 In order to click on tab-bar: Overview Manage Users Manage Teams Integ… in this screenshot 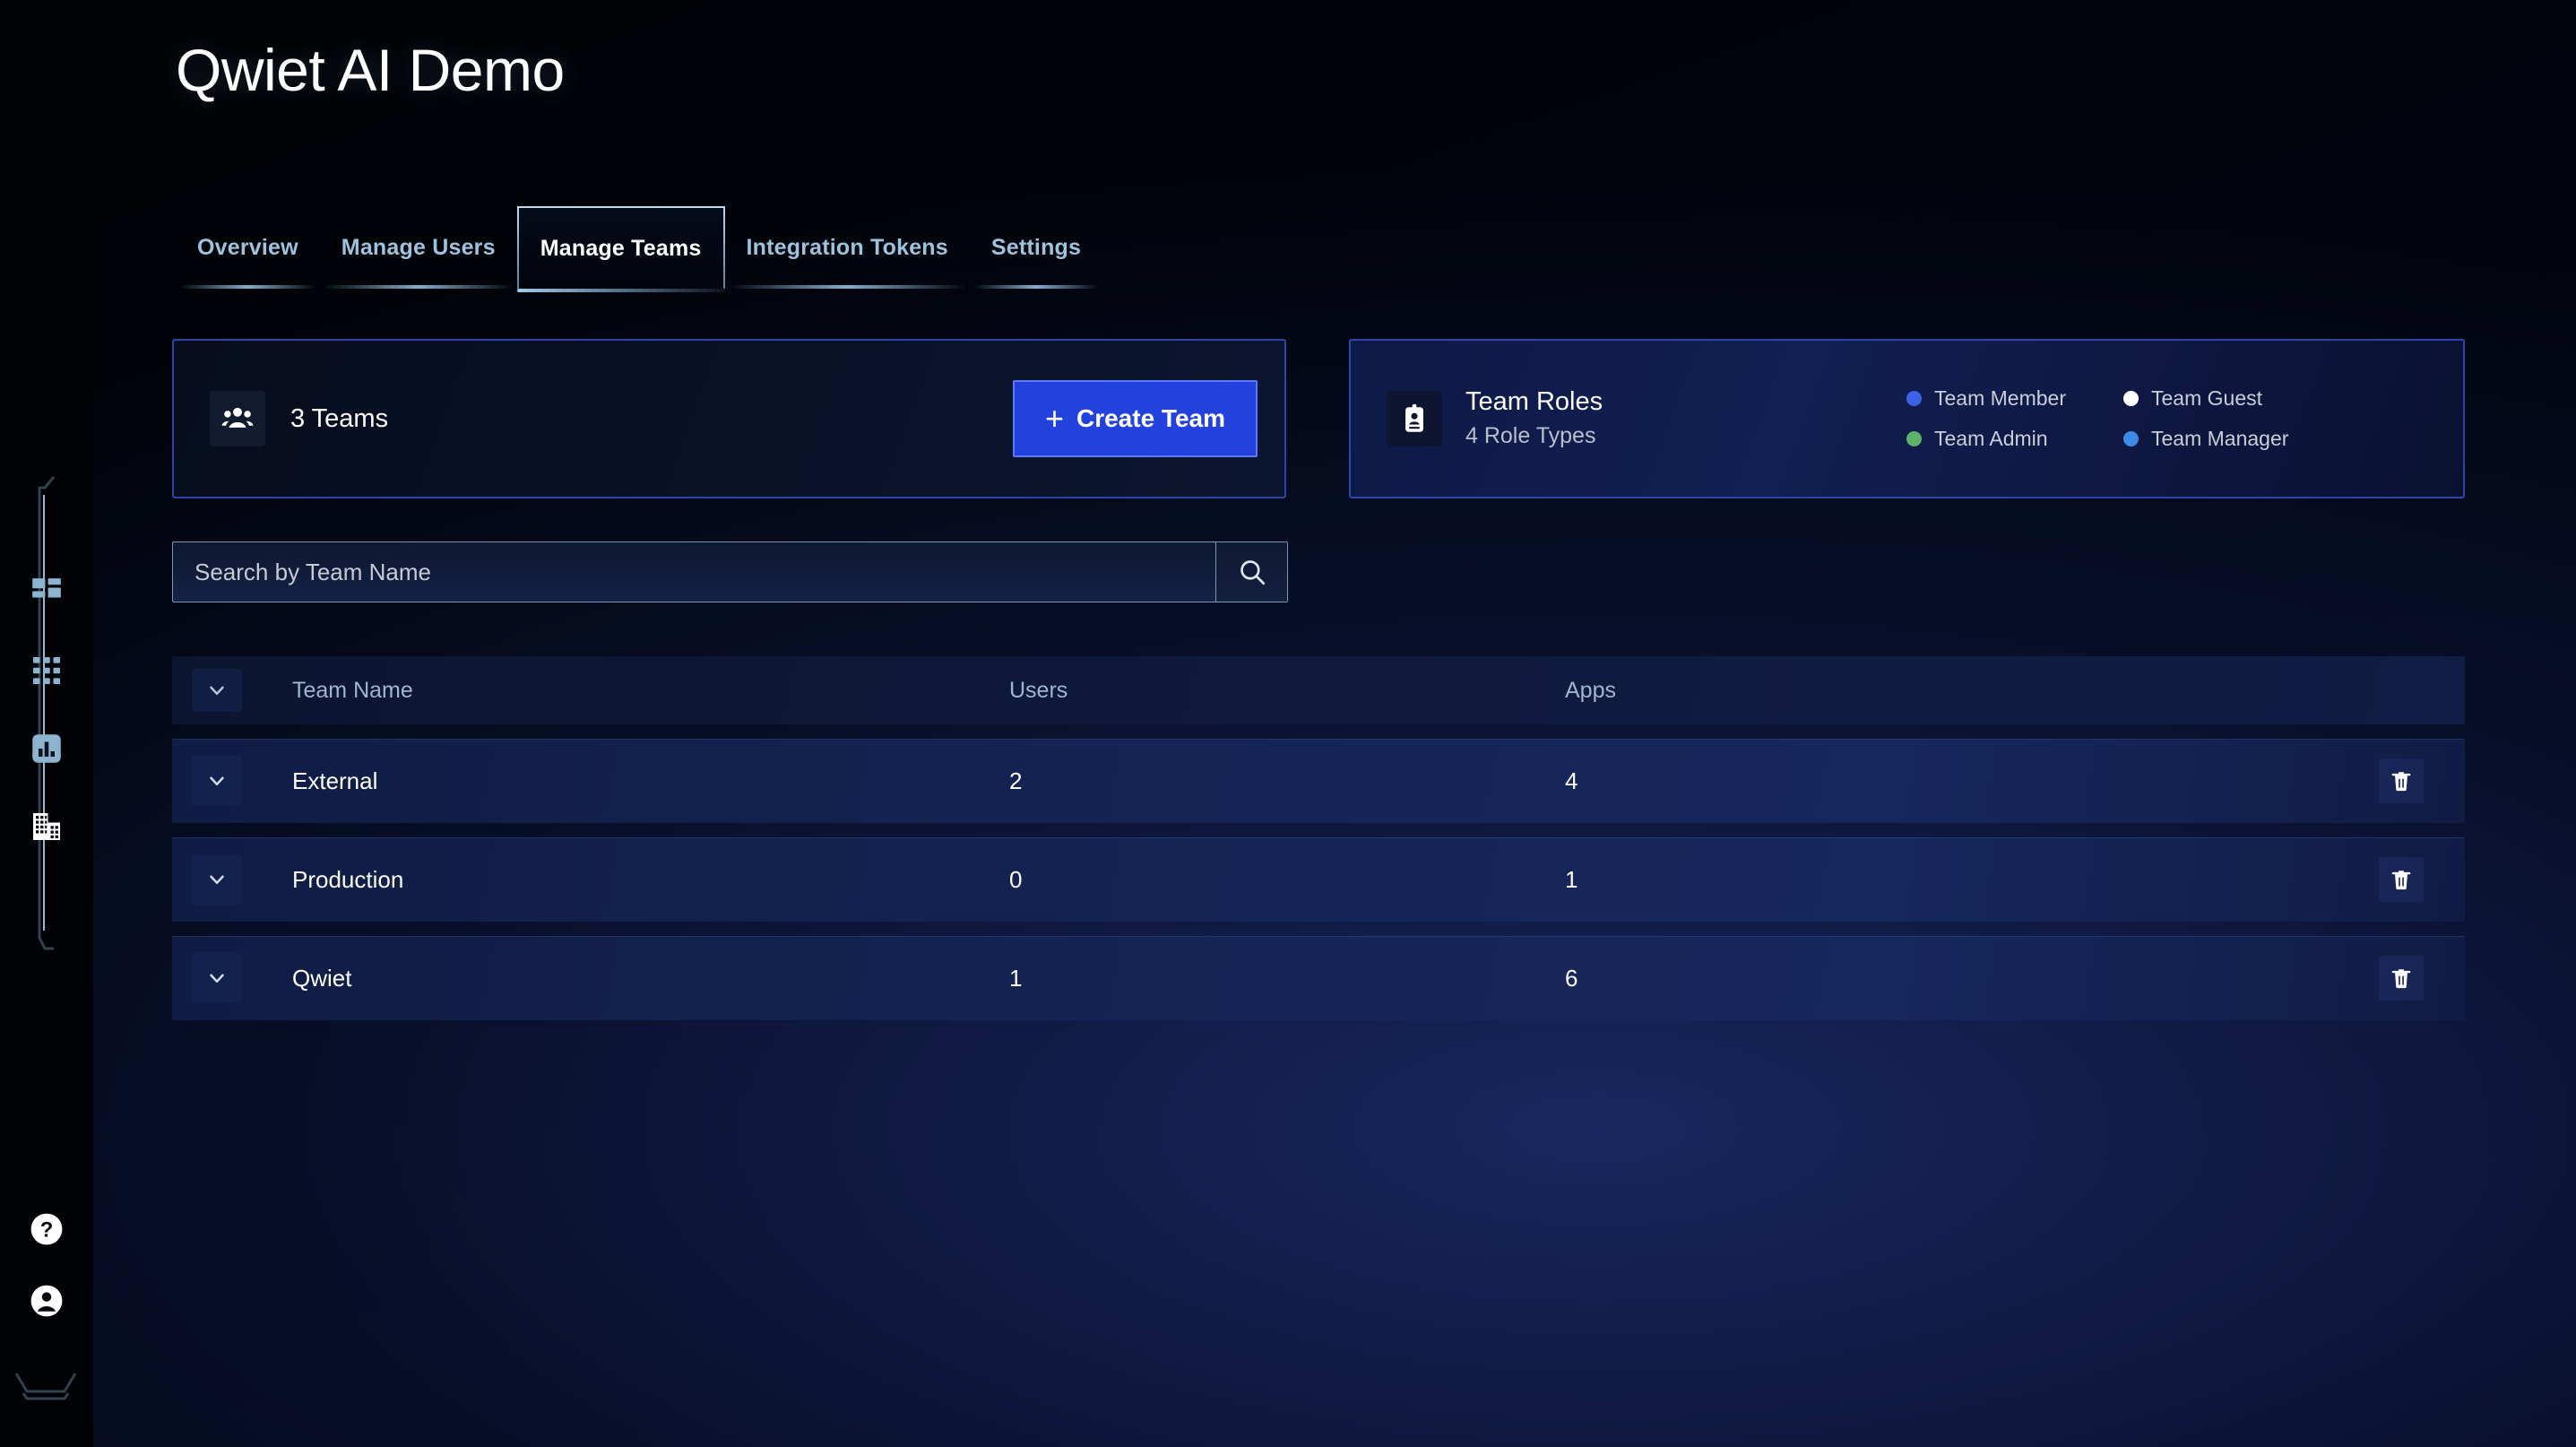, I will do `click(639, 249)`.